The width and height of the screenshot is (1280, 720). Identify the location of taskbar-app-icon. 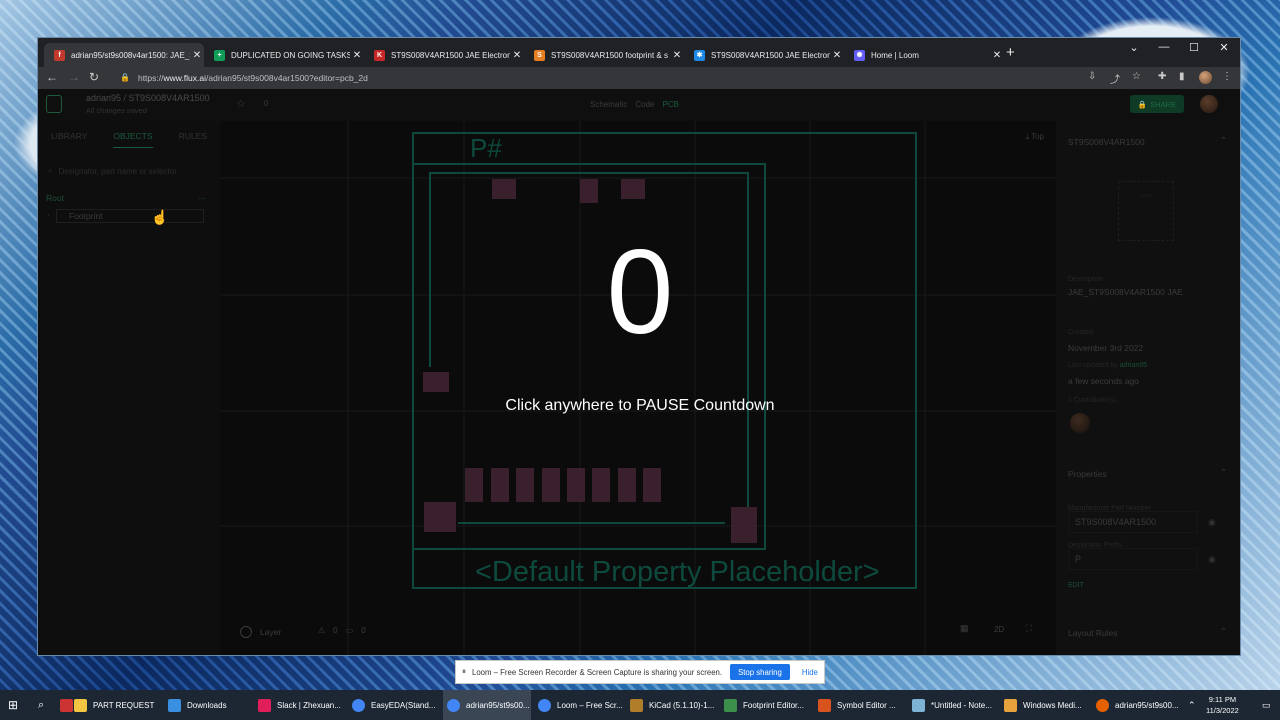
(66, 705).